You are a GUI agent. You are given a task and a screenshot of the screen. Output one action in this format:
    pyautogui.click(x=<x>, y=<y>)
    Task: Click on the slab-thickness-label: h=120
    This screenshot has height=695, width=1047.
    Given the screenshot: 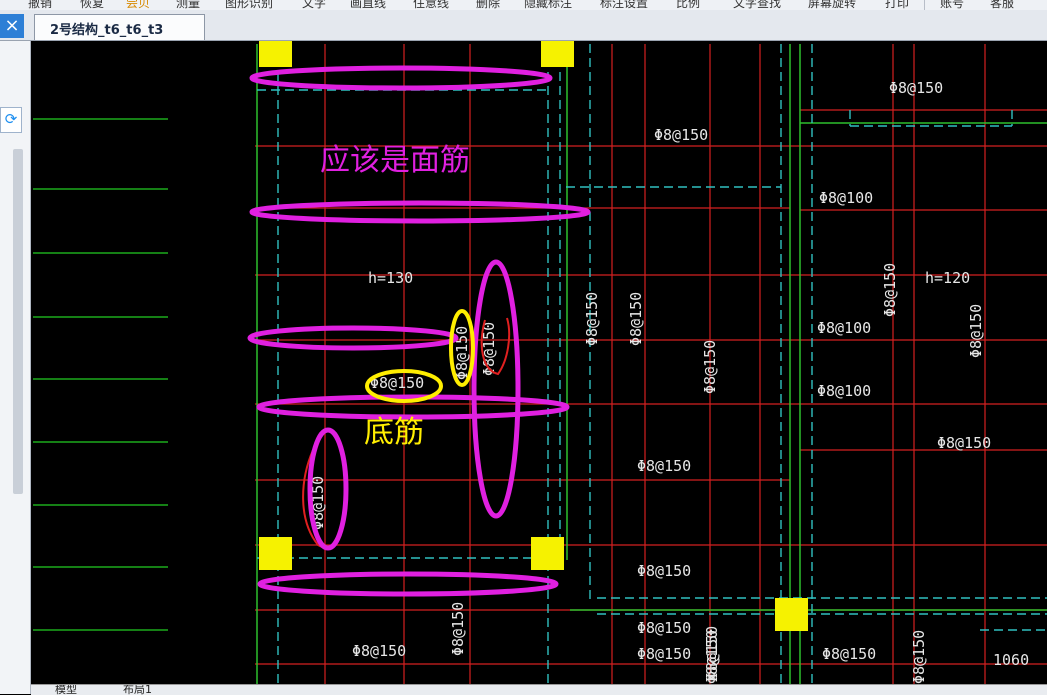 What is the action you would take?
    pyautogui.click(x=947, y=278)
    